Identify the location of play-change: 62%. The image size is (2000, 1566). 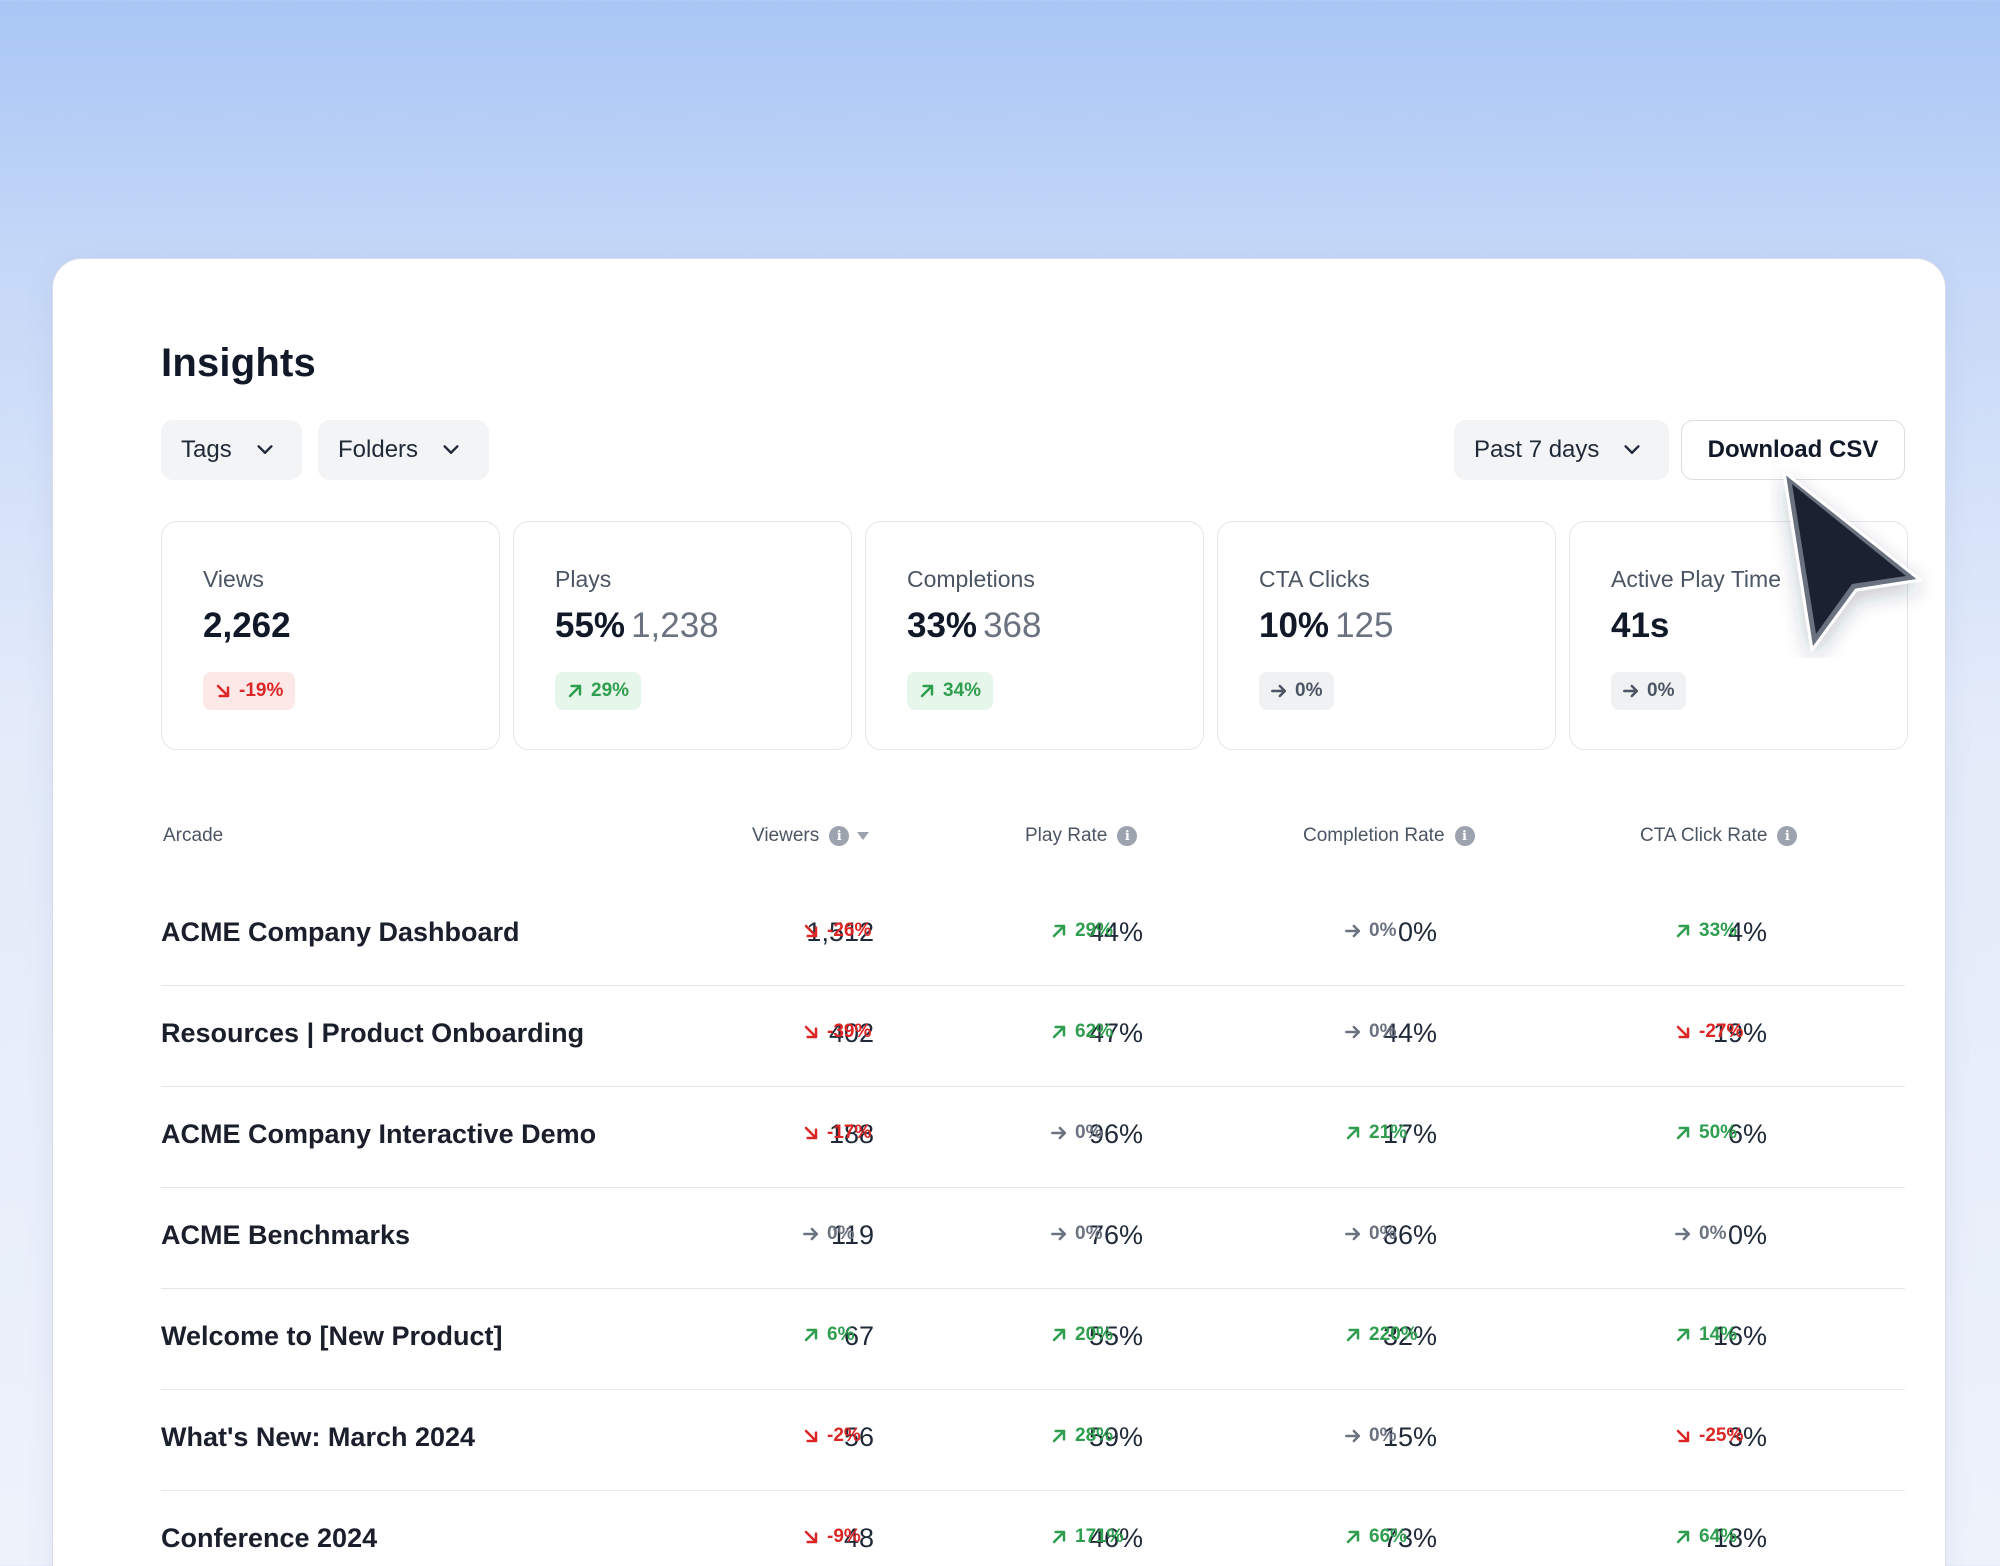
(1081, 1032).